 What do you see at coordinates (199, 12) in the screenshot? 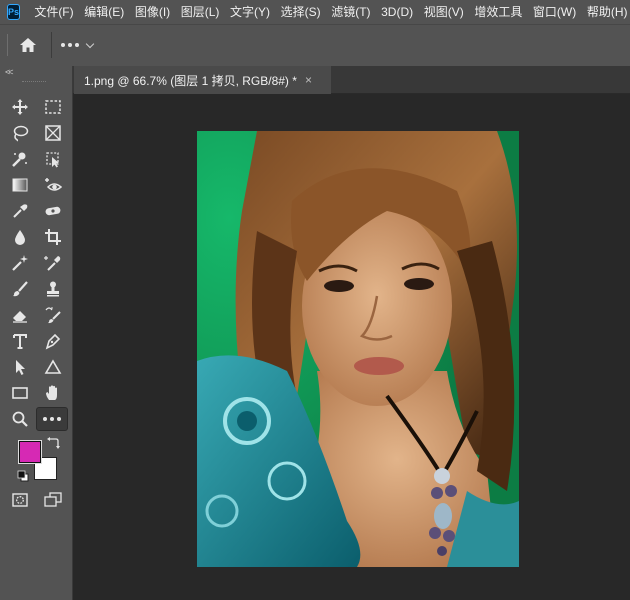
I see `menu-layer: 图层(L)` at bounding box center [199, 12].